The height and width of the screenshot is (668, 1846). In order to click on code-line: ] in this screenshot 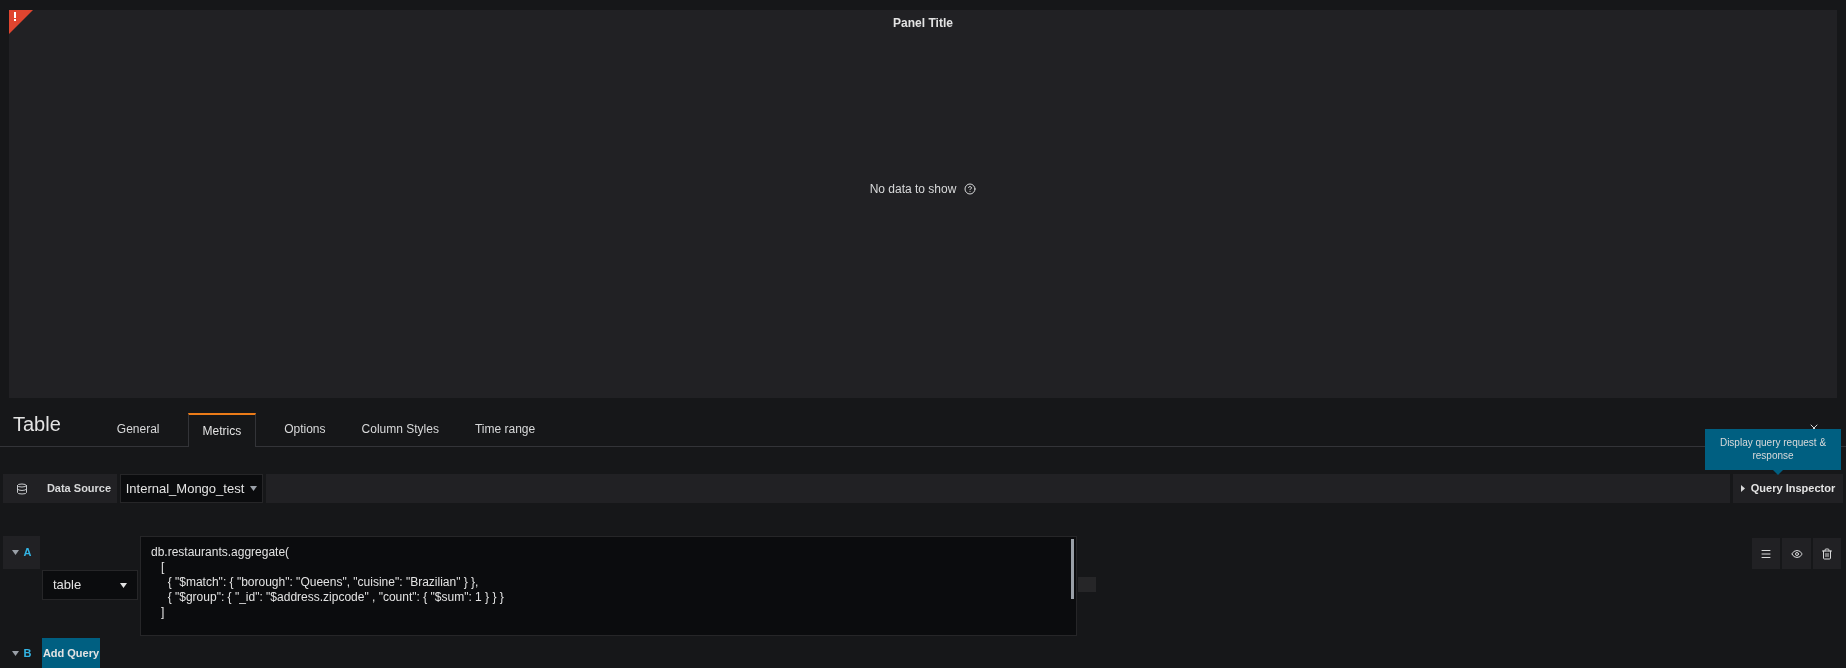, I will do `click(162, 612)`.